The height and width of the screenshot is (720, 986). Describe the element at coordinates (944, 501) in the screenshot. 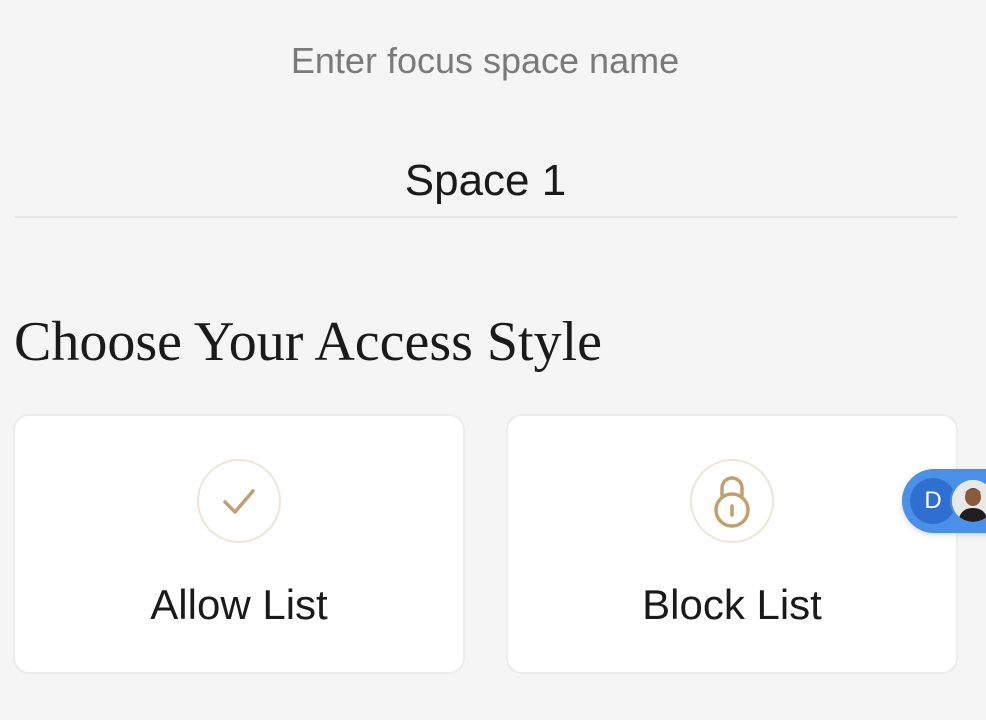

I see `chat-widget-button: D` at that location.